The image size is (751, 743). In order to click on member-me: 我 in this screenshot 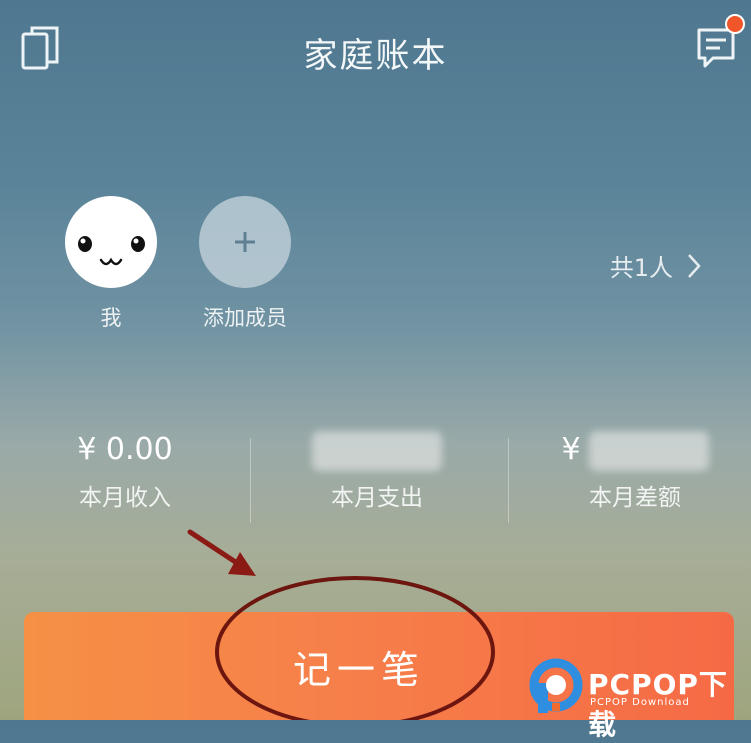, I will do `click(111, 264)`.